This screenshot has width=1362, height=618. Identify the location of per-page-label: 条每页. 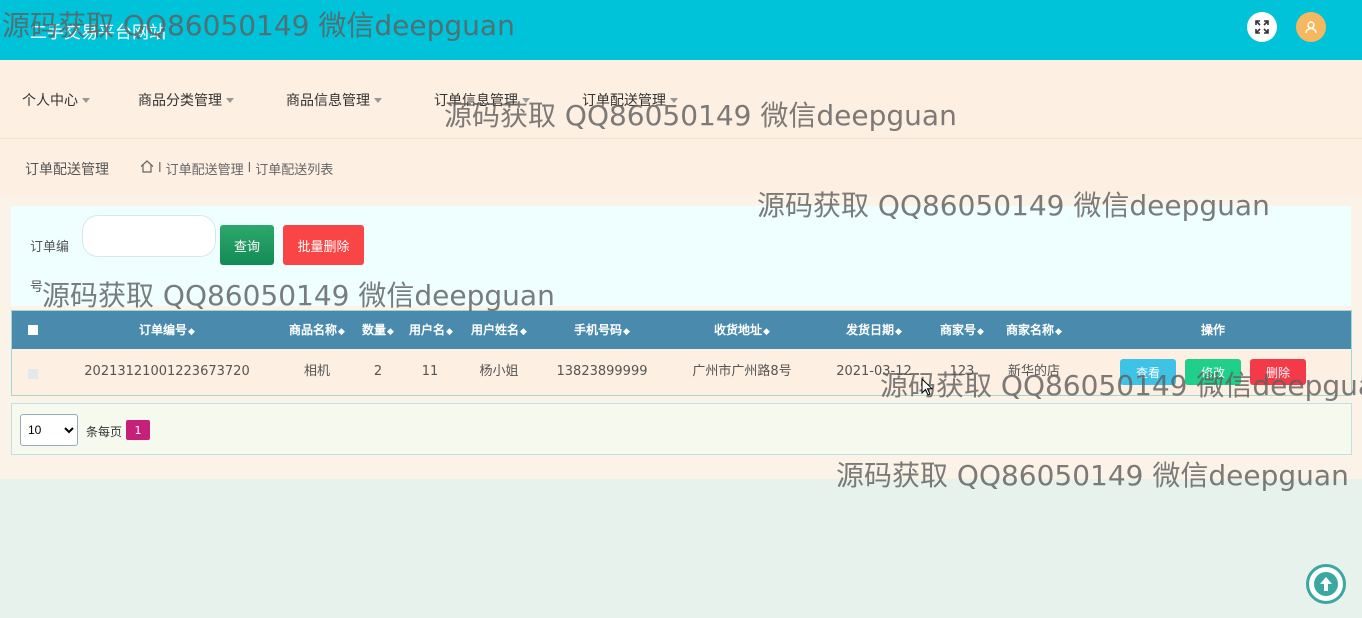
(104, 432).